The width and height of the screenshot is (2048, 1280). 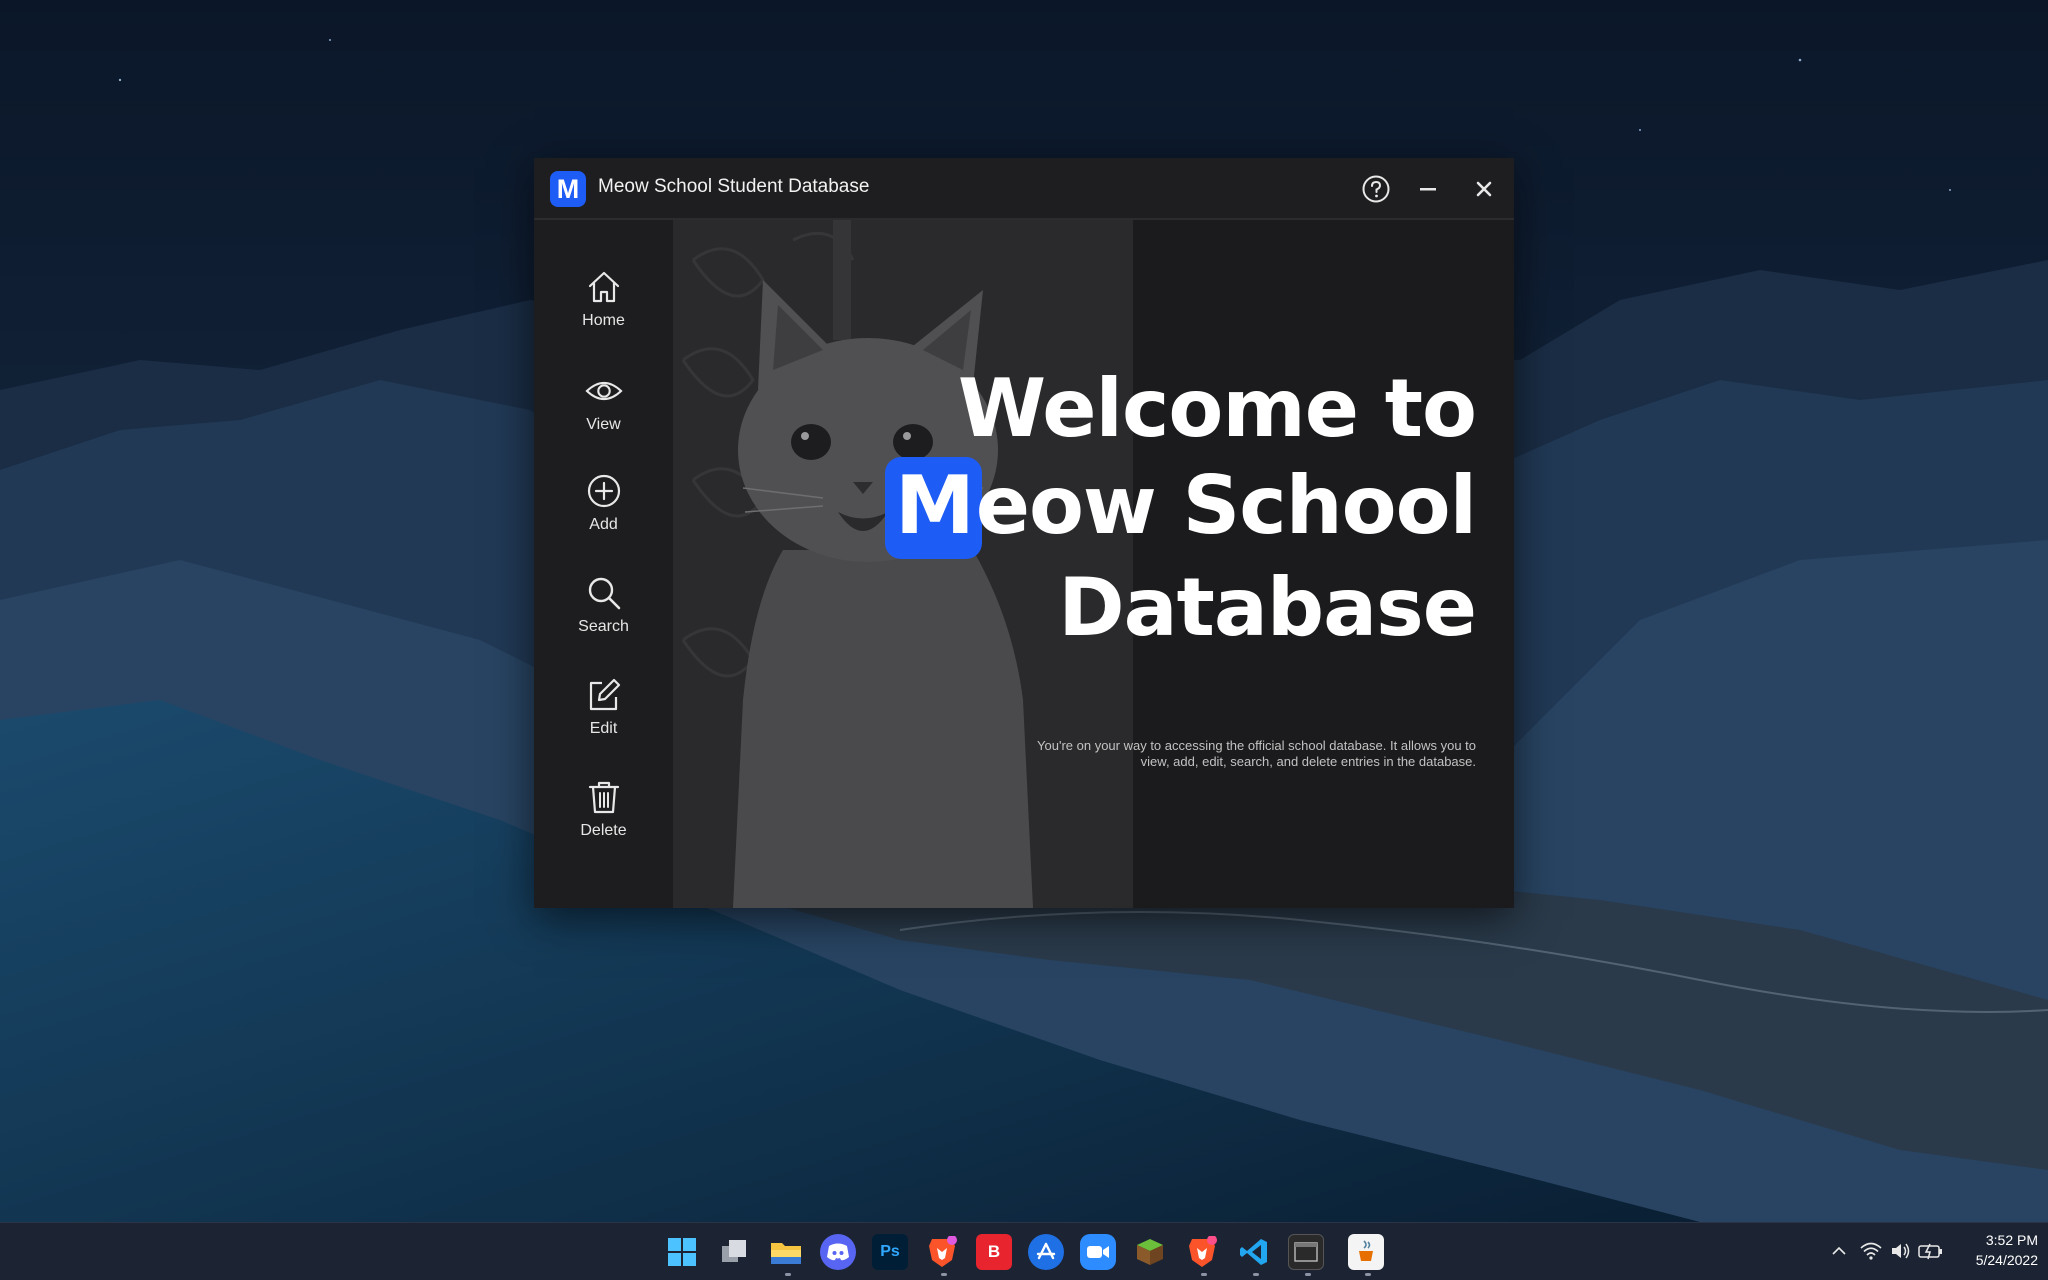 I want to click on welcome-heading: Welcome to Meow School Database, so click(x=1181, y=508).